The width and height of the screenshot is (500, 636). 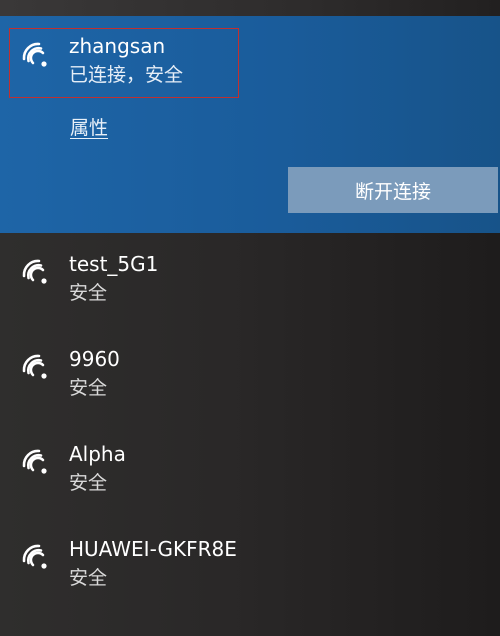 What do you see at coordinates (153, 549) in the screenshot?
I see `network-ssid: HUAWEI-GKFR8E` at bounding box center [153, 549].